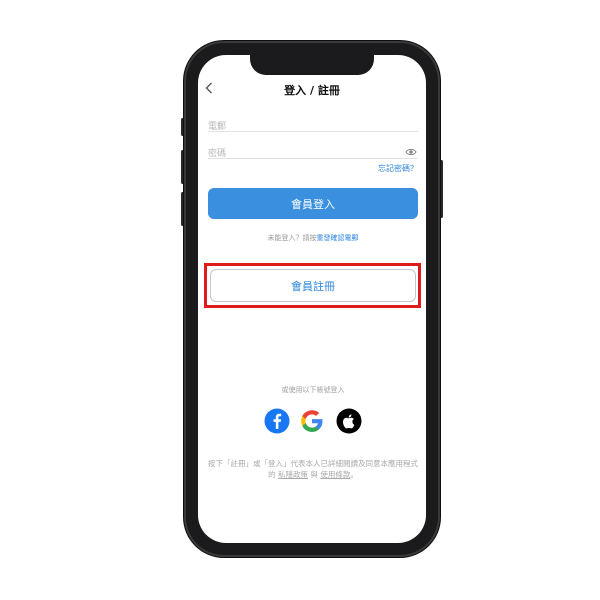 The height and width of the screenshot is (600, 600). I want to click on resend-email-link: 重發確認電郵, so click(338, 238).